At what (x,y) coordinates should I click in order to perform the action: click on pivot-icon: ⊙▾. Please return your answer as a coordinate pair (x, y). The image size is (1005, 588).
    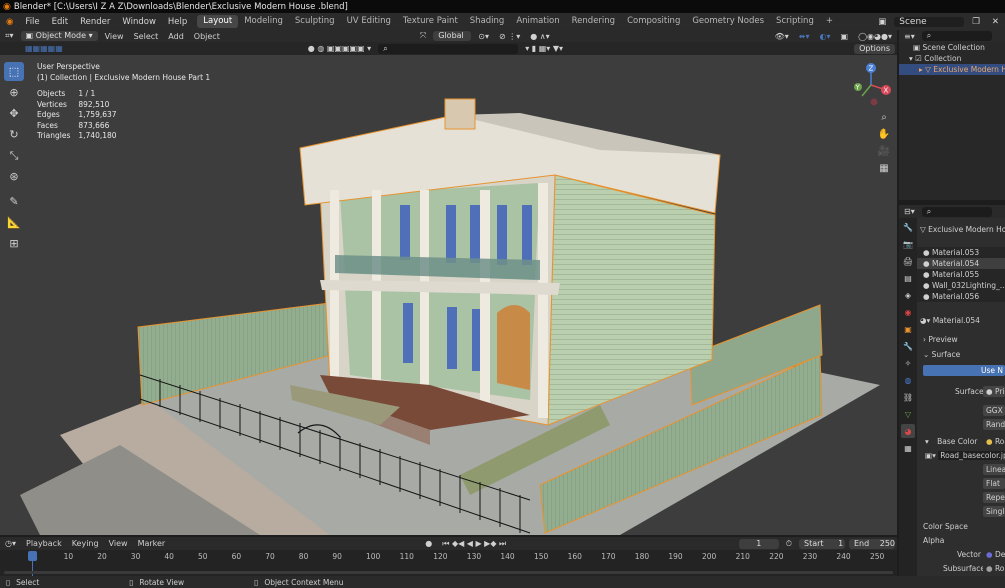
    Looking at the image, I should click on (483, 36).